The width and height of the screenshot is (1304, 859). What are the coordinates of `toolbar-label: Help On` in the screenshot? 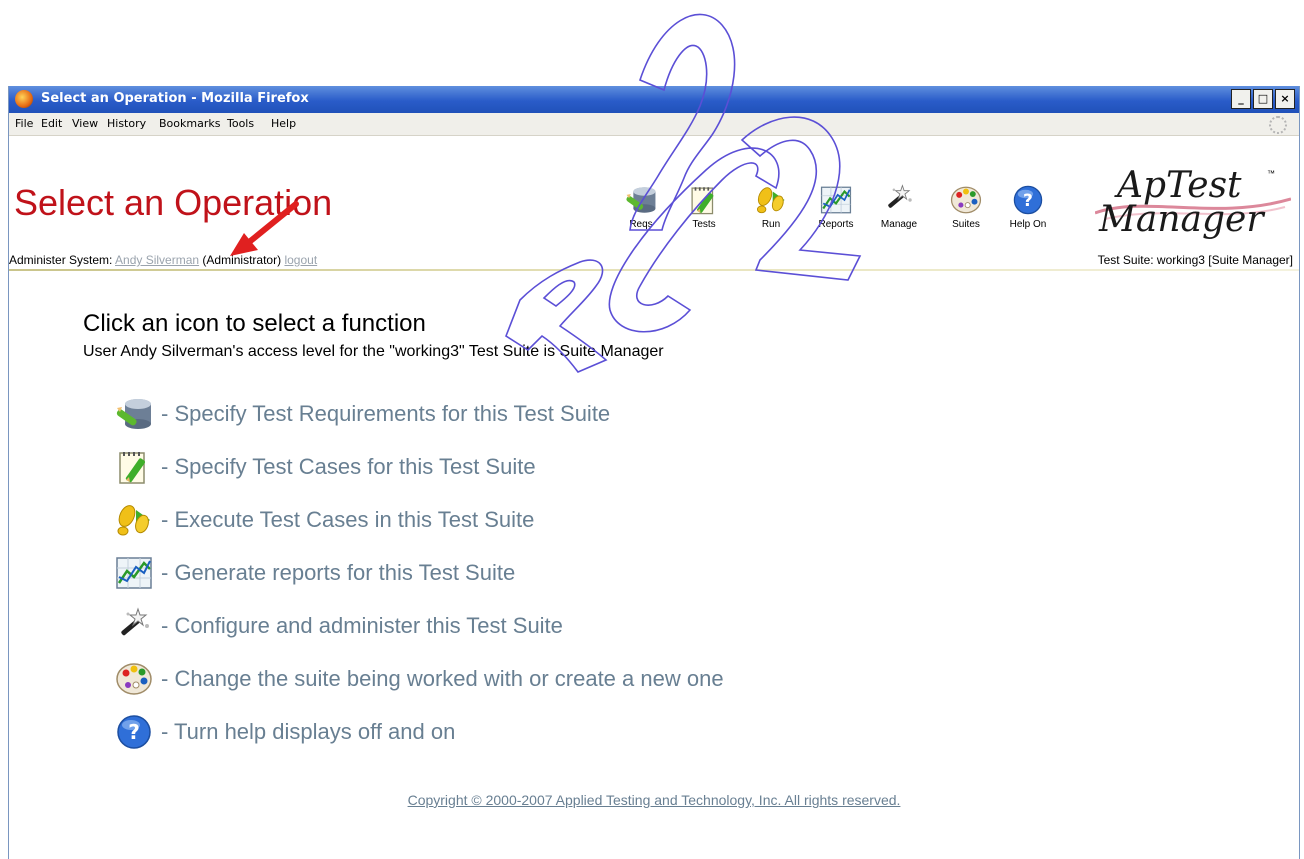 It's located at (1028, 224).